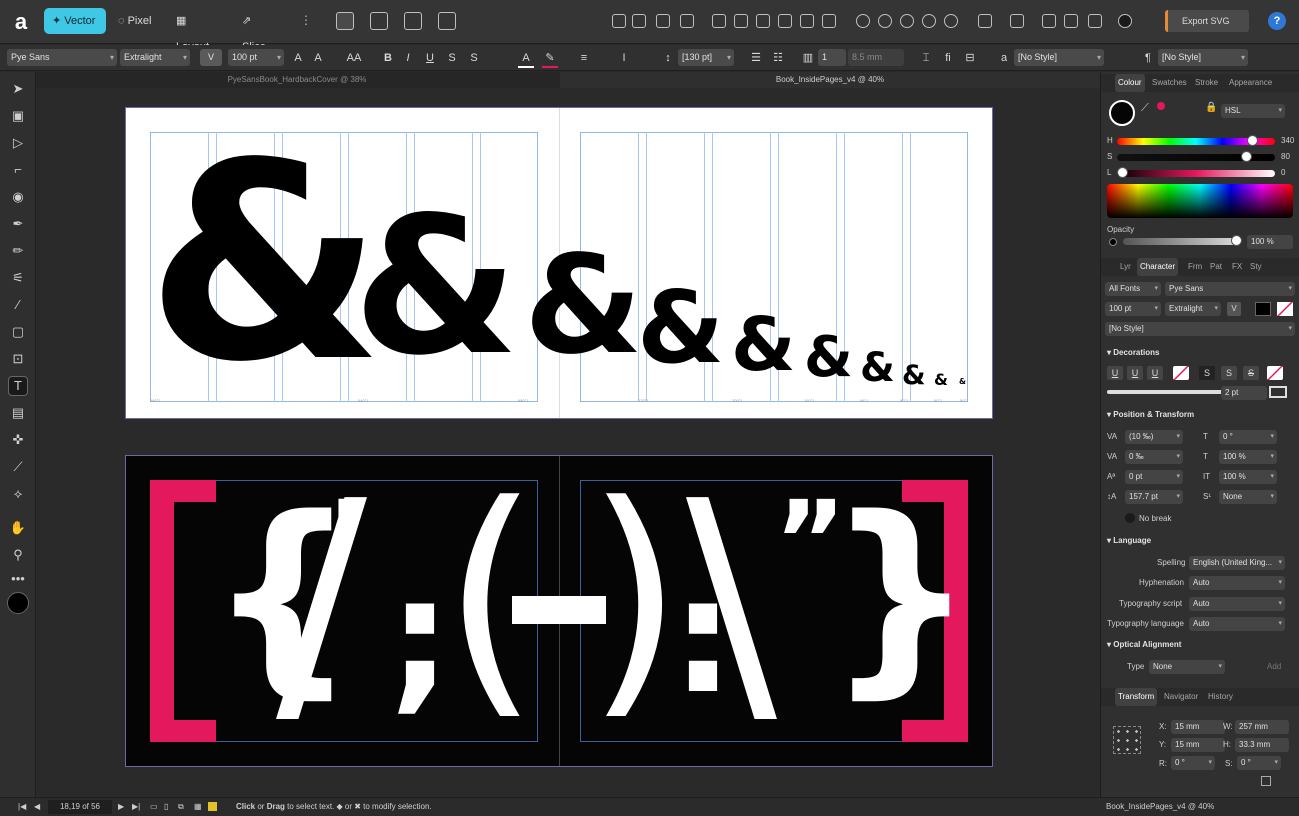 This screenshot has height=816, width=1299. What do you see at coordinates (1122, 113) in the screenshot?
I see `fill-swatch-icon` at bounding box center [1122, 113].